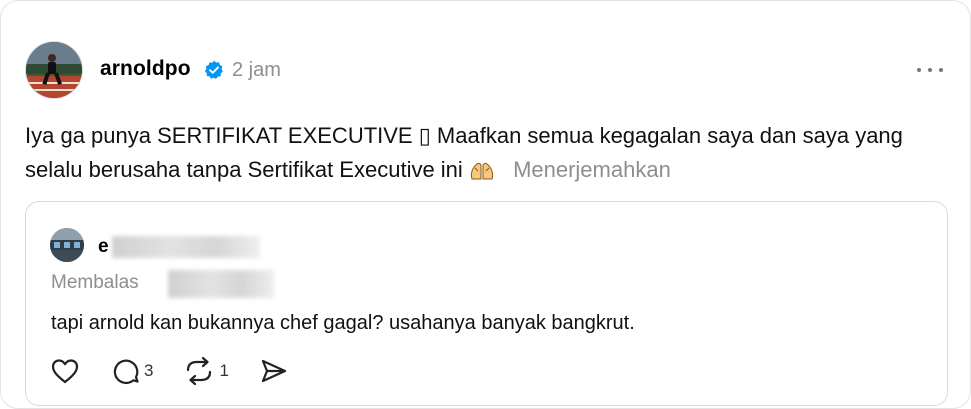 This screenshot has height=409, width=971. I want to click on comment-button: 3, so click(131, 371).